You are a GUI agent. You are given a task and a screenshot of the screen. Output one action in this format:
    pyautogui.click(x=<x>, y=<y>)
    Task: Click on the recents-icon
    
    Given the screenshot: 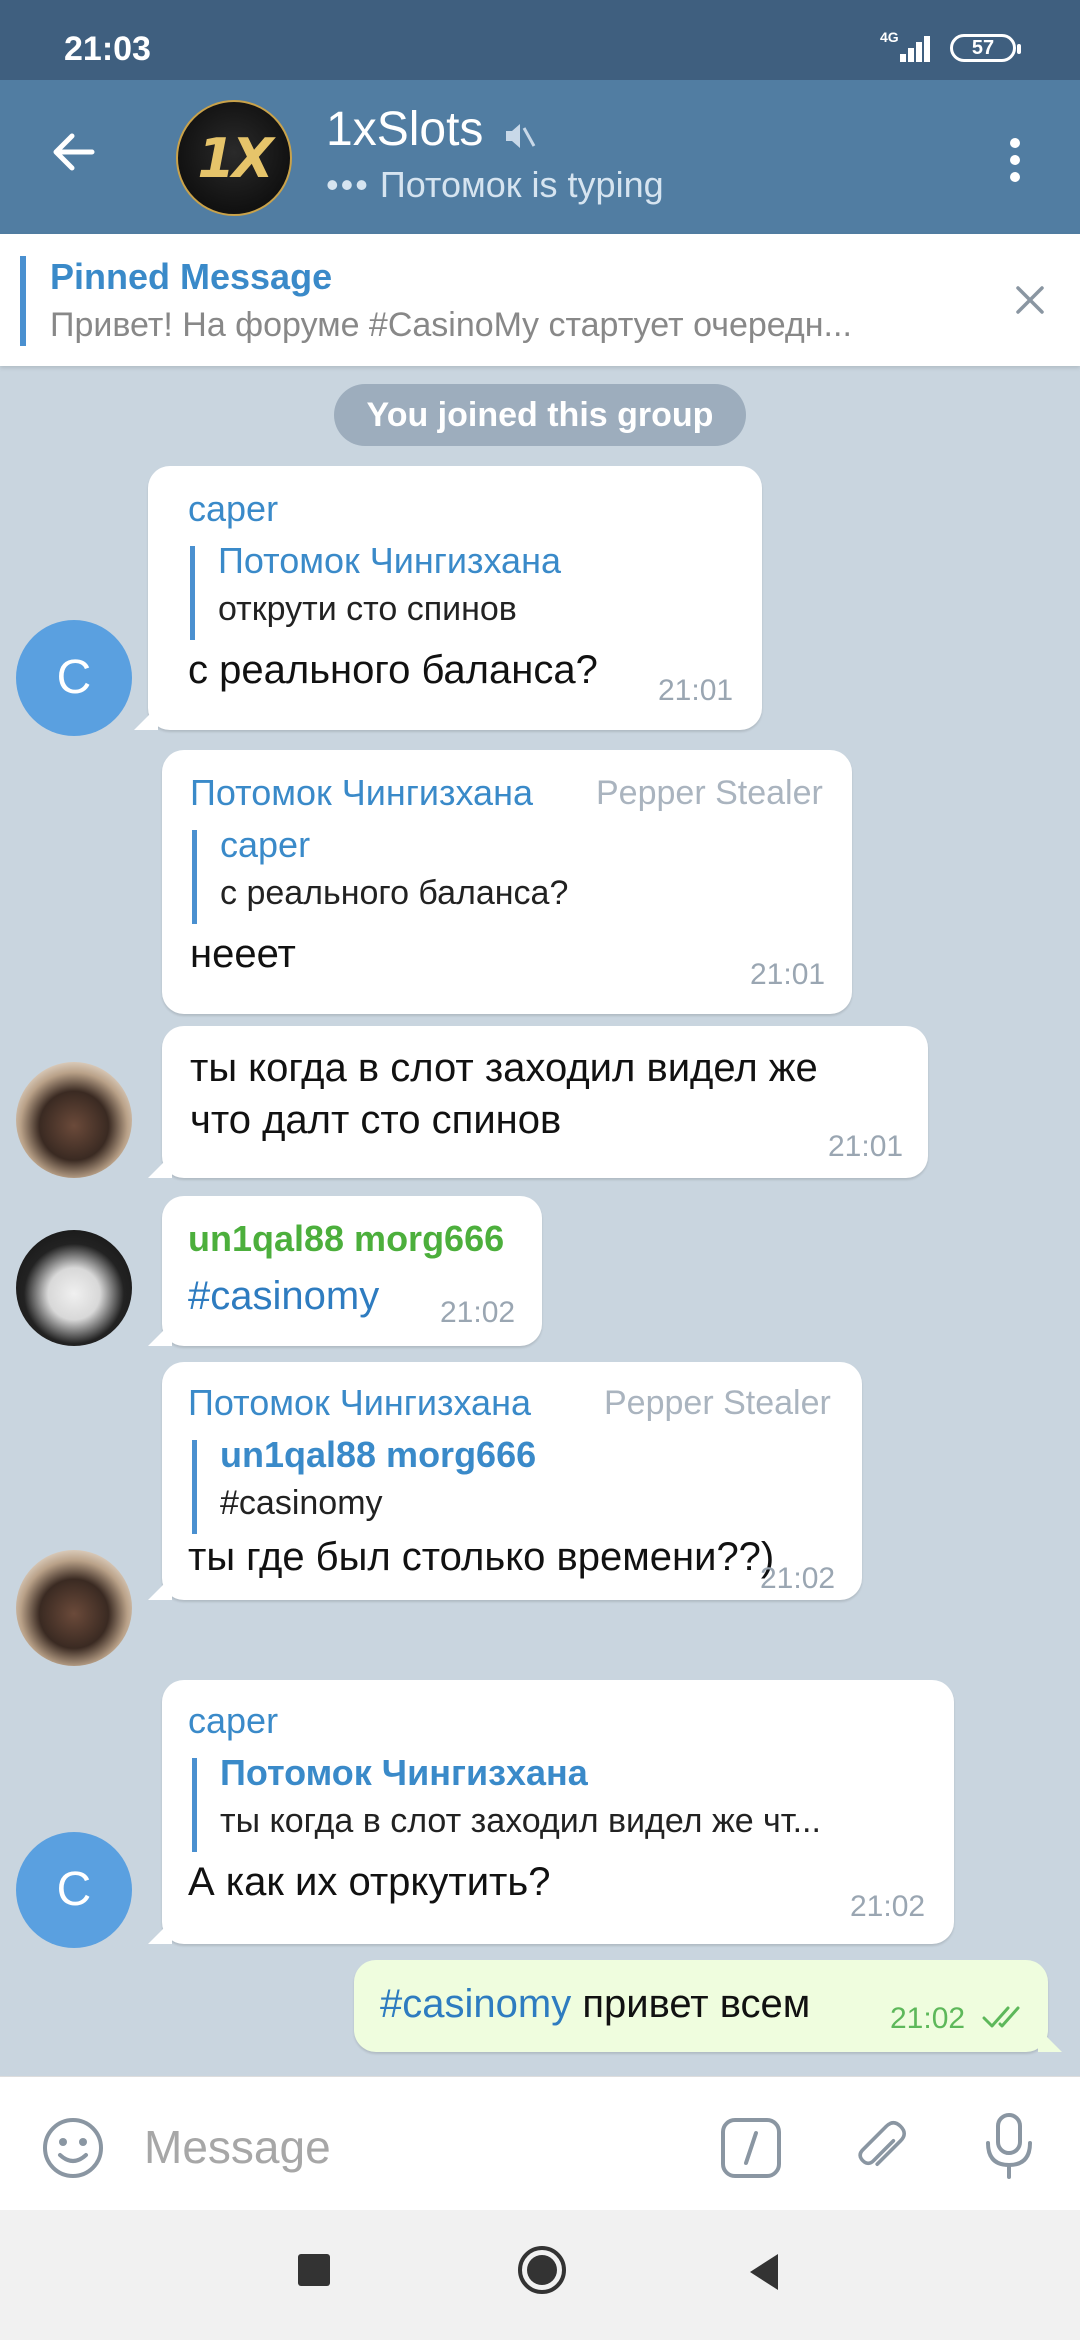 What is the action you would take?
    pyautogui.click(x=314, y=2270)
    